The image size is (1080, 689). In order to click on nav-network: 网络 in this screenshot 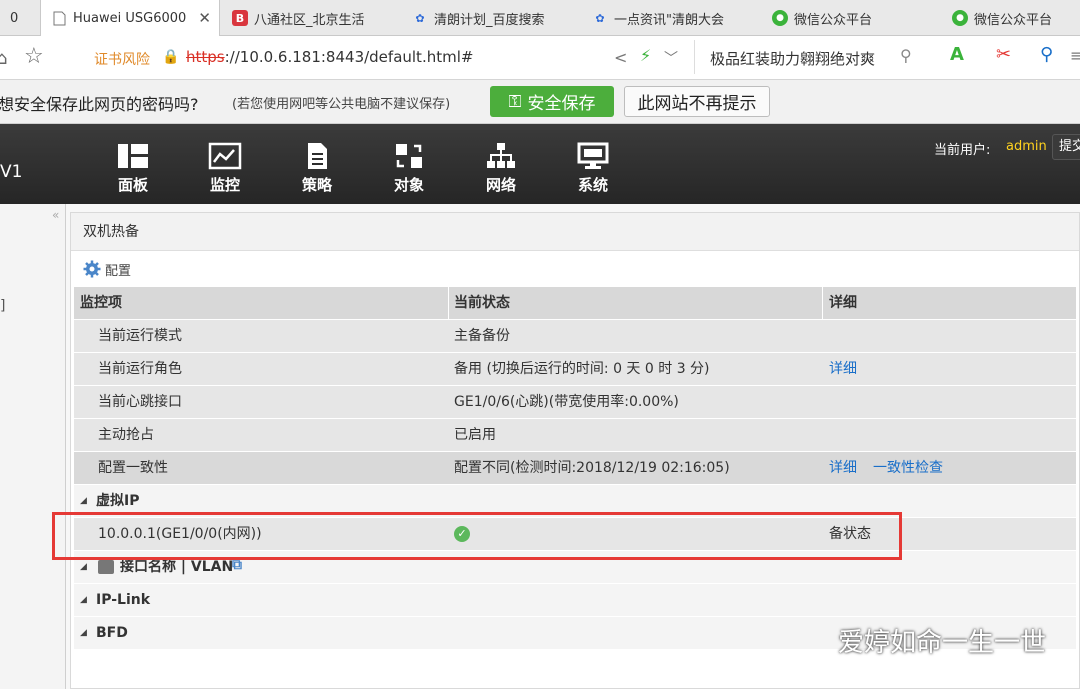, I will do `click(501, 168)`.